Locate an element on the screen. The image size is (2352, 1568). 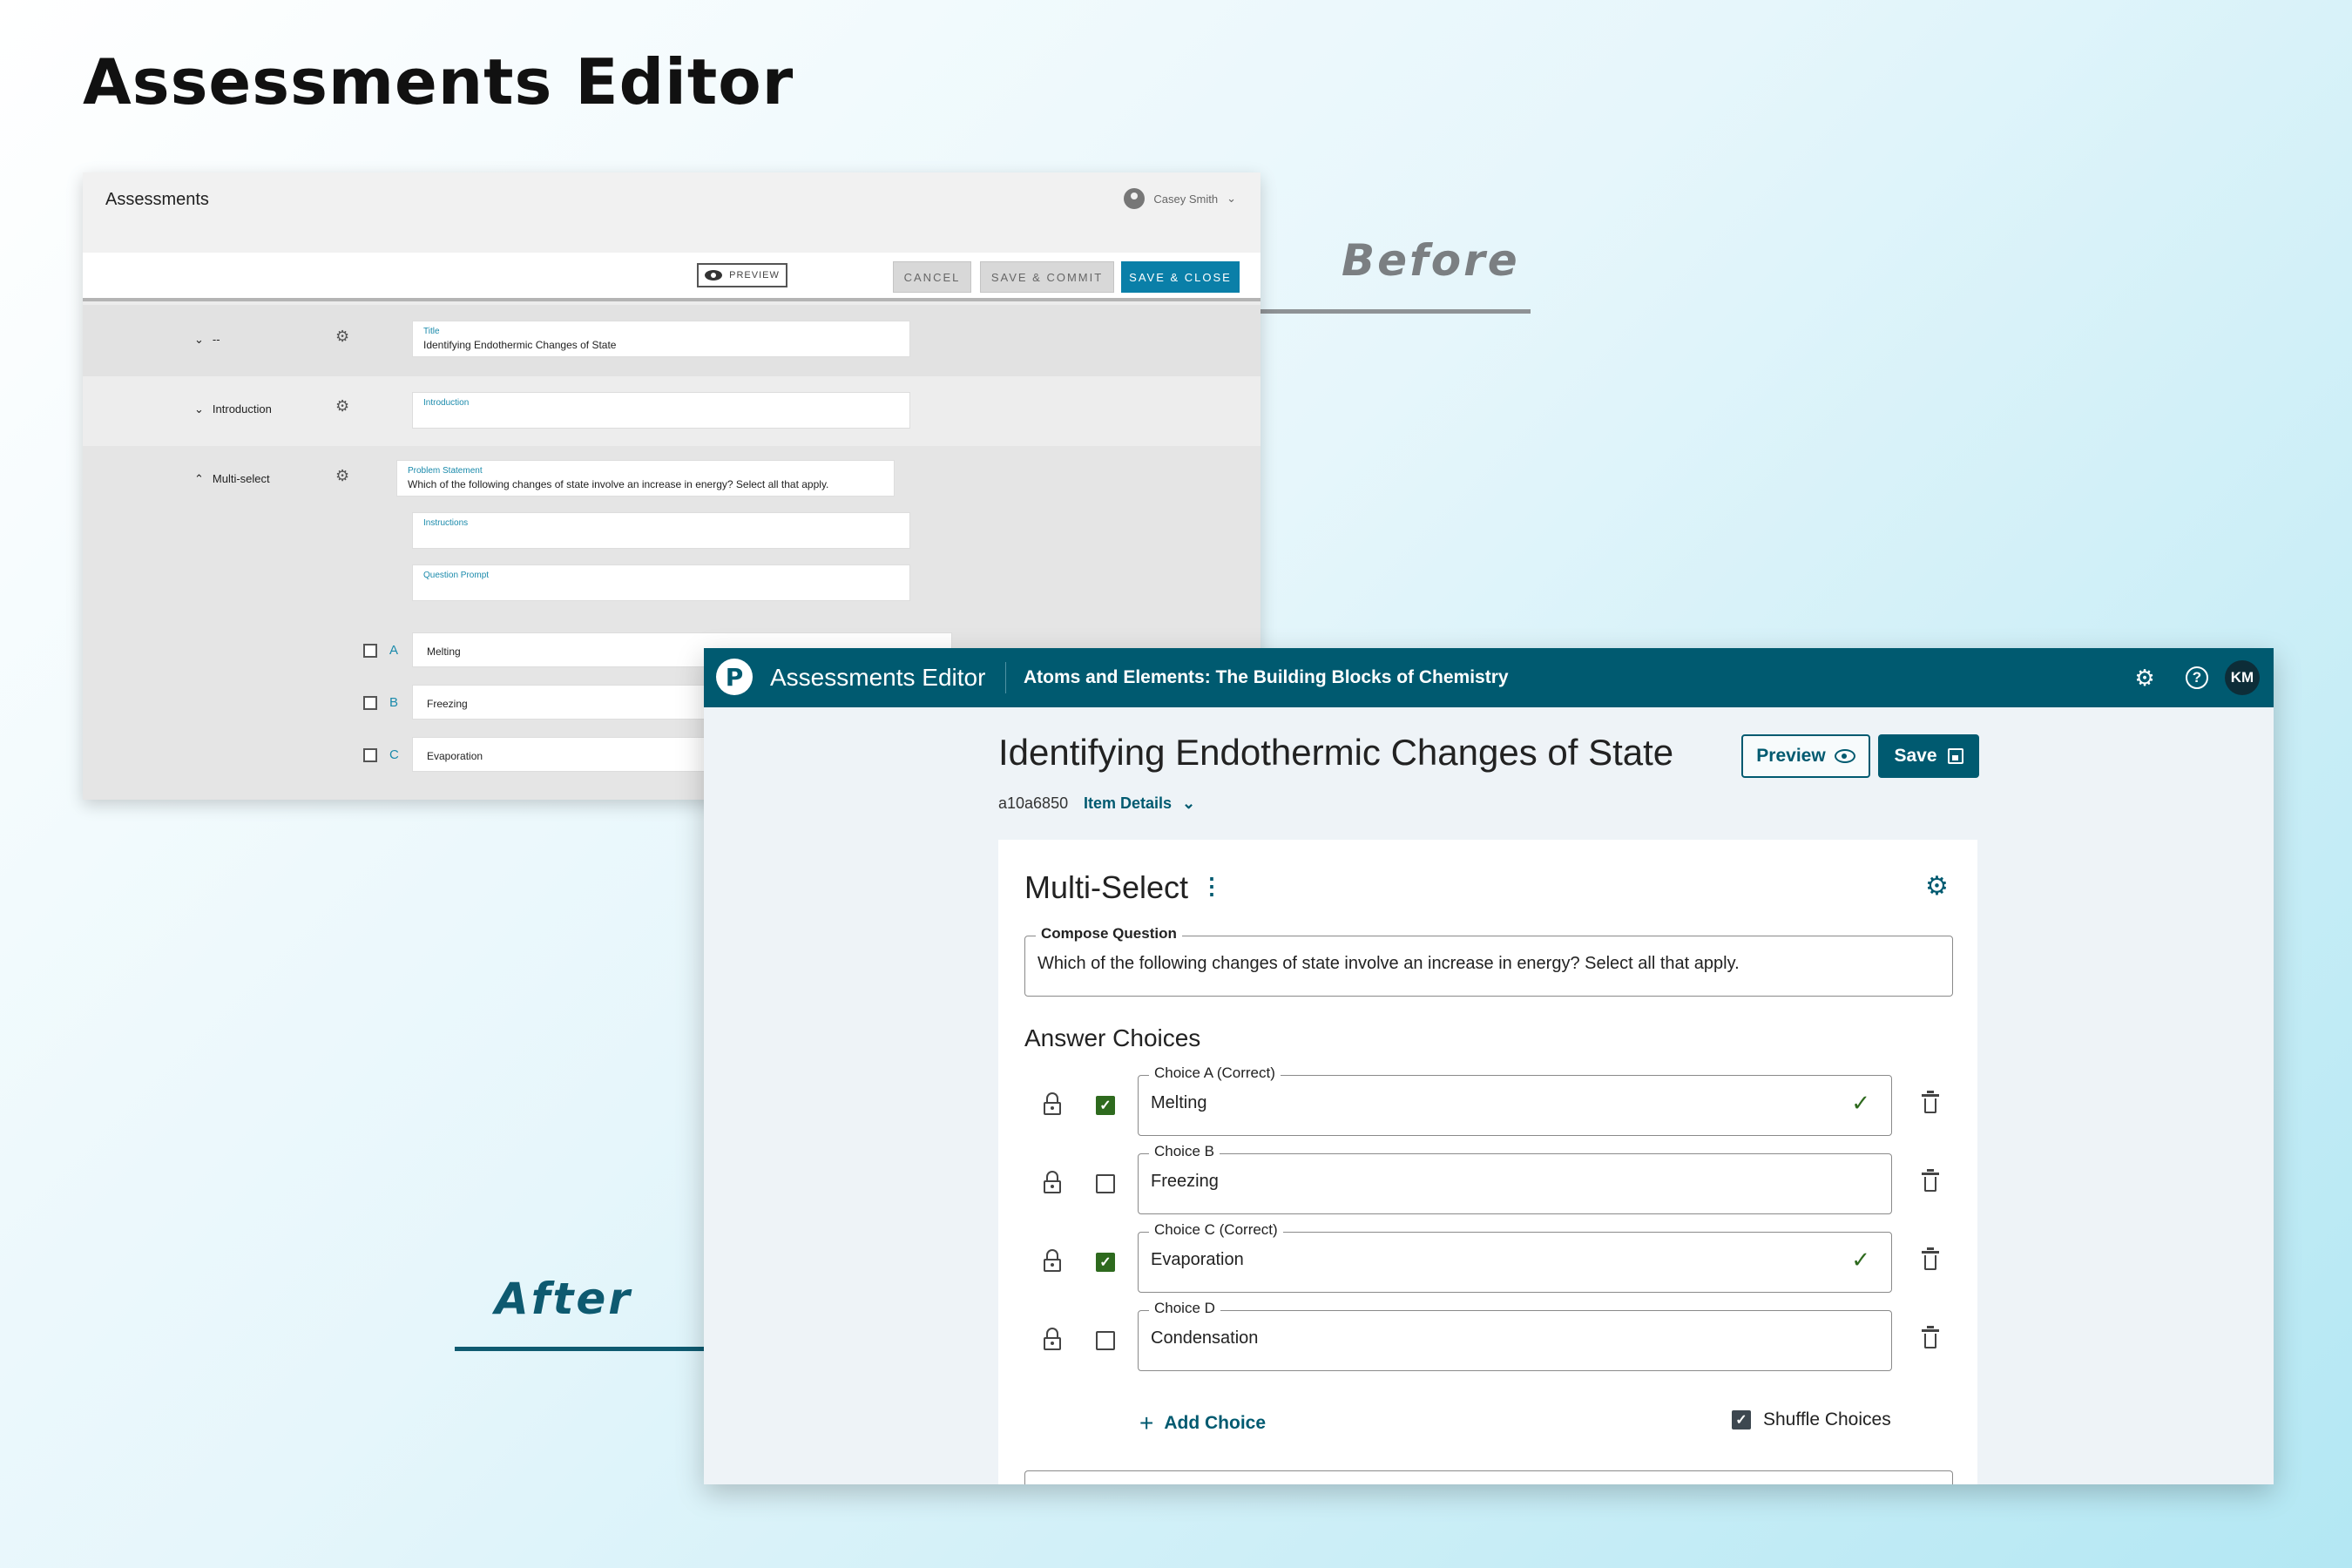
question-settings-gear-icon: ⚙ is located at coordinates (1937, 886).